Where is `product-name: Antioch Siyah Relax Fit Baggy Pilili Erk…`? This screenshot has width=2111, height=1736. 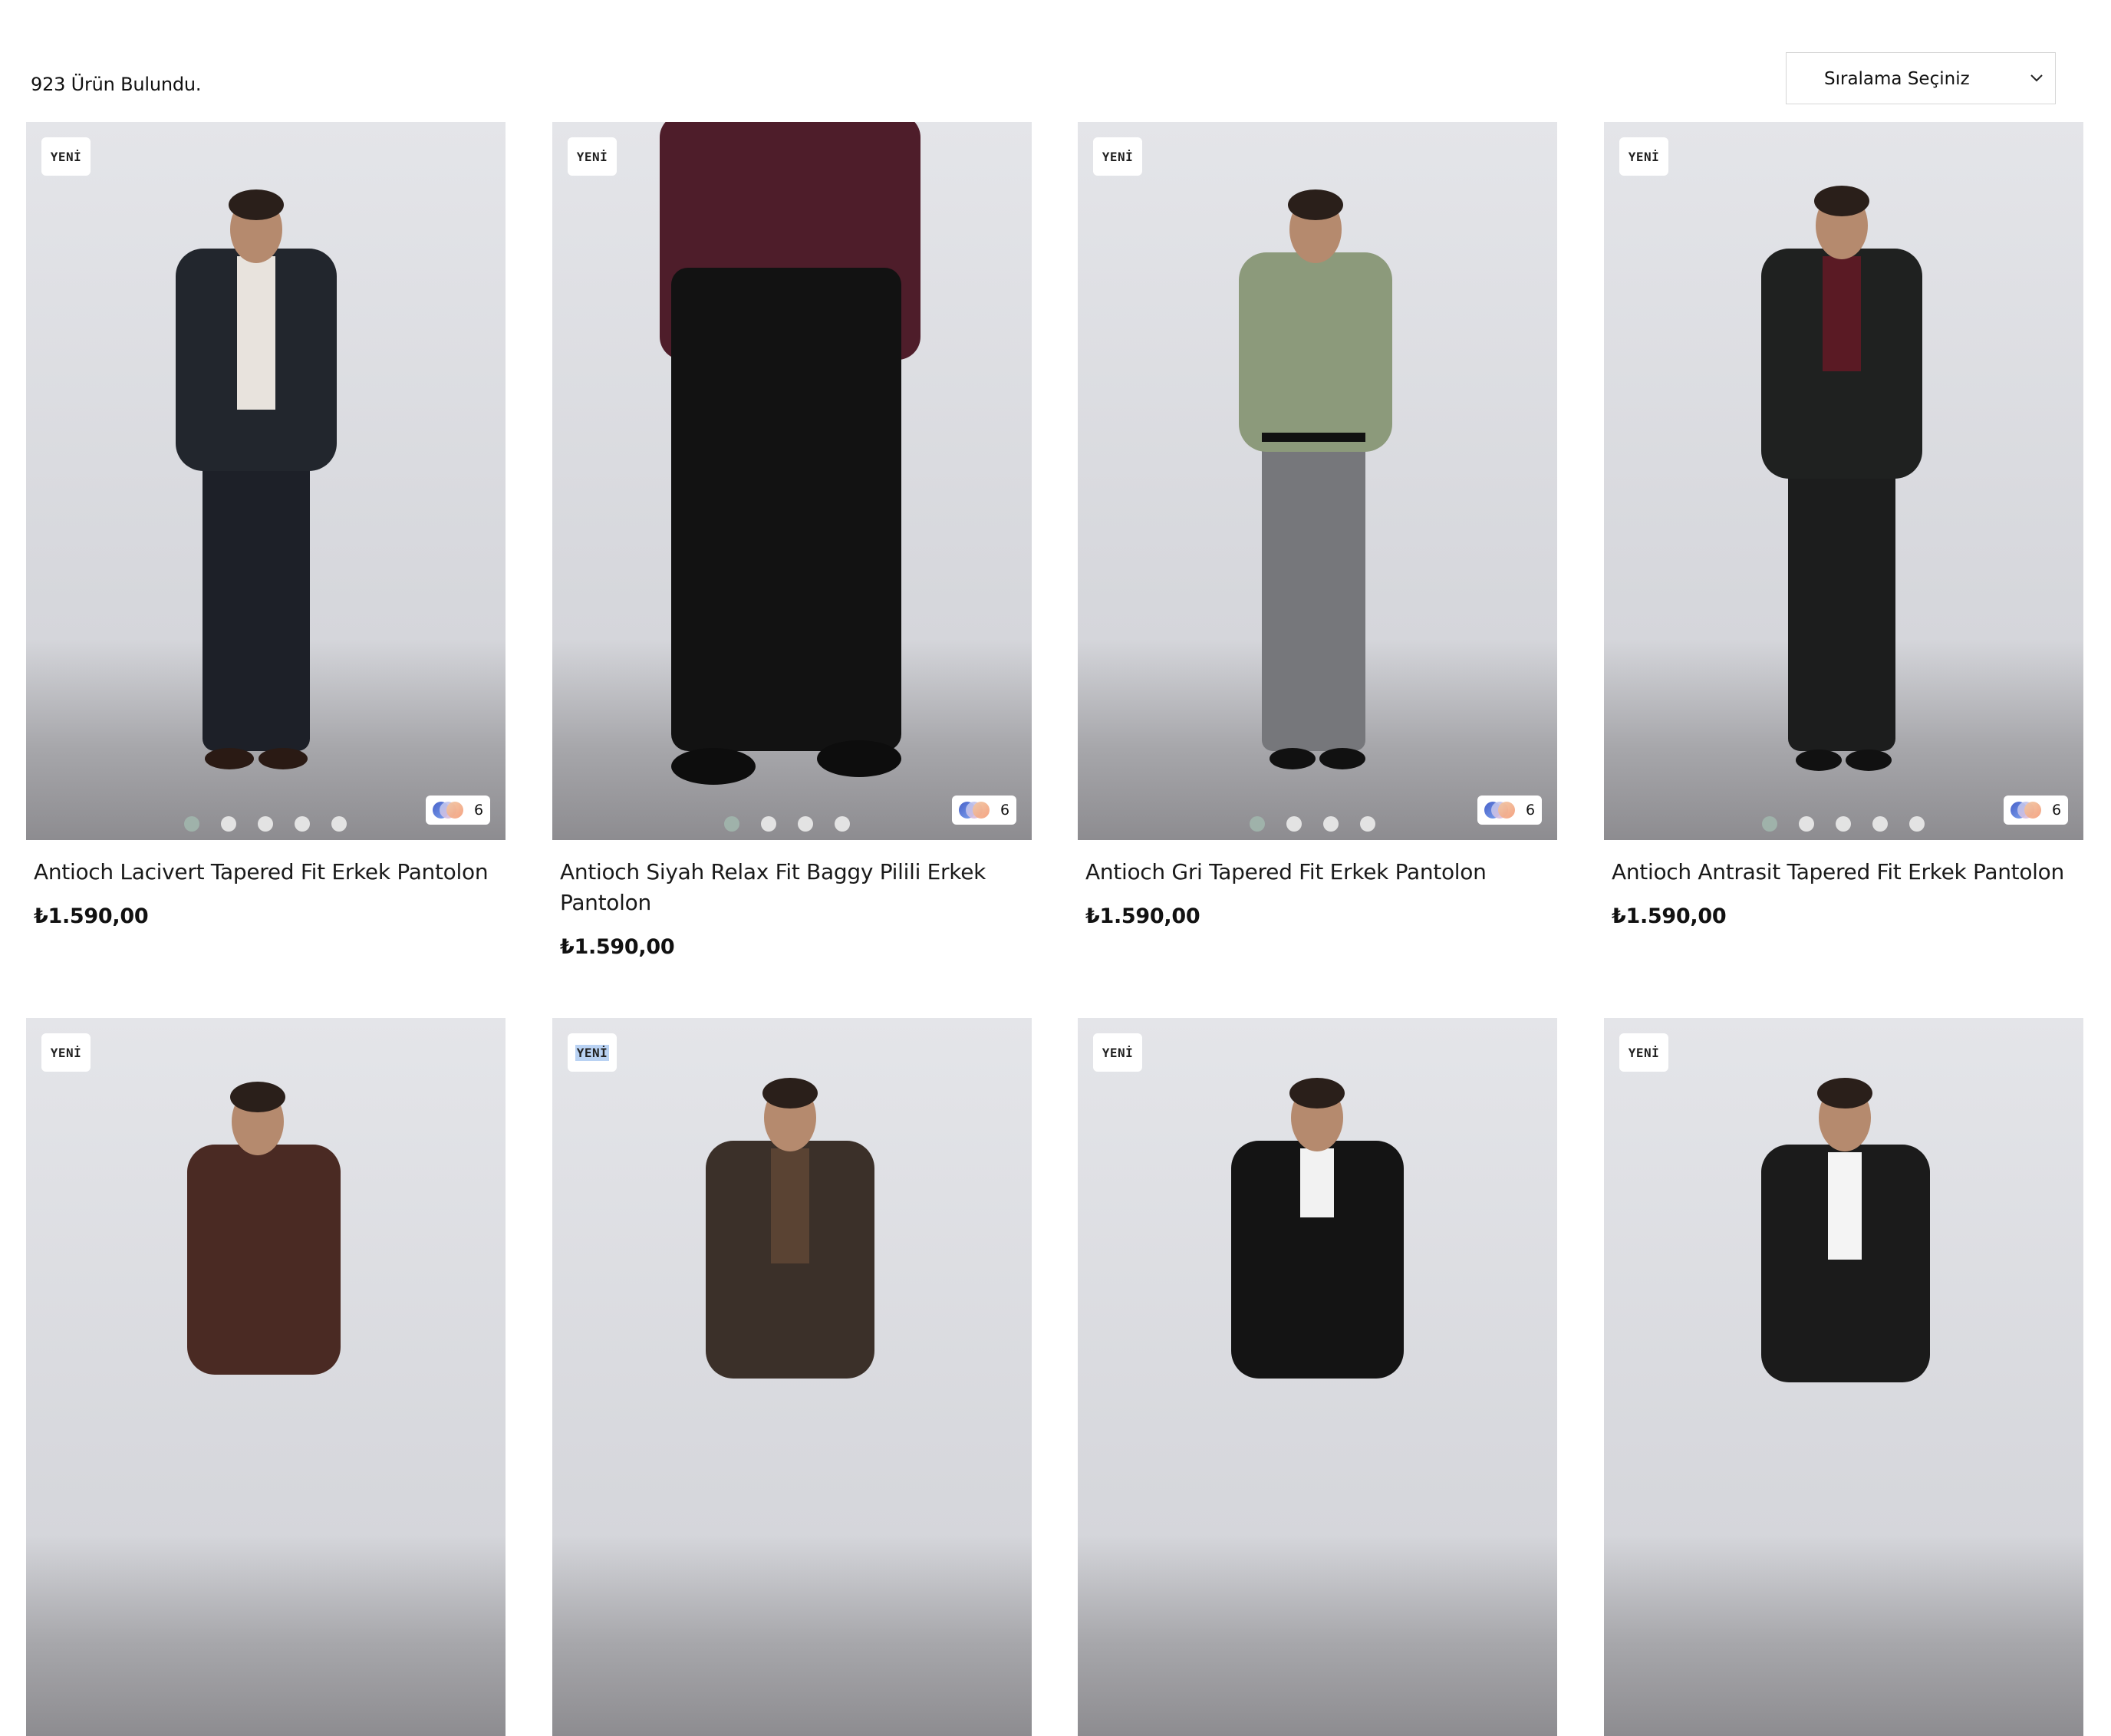 product-name: Antioch Siyah Relax Fit Baggy Pilili Erk… is located at coordinates (790, 887).